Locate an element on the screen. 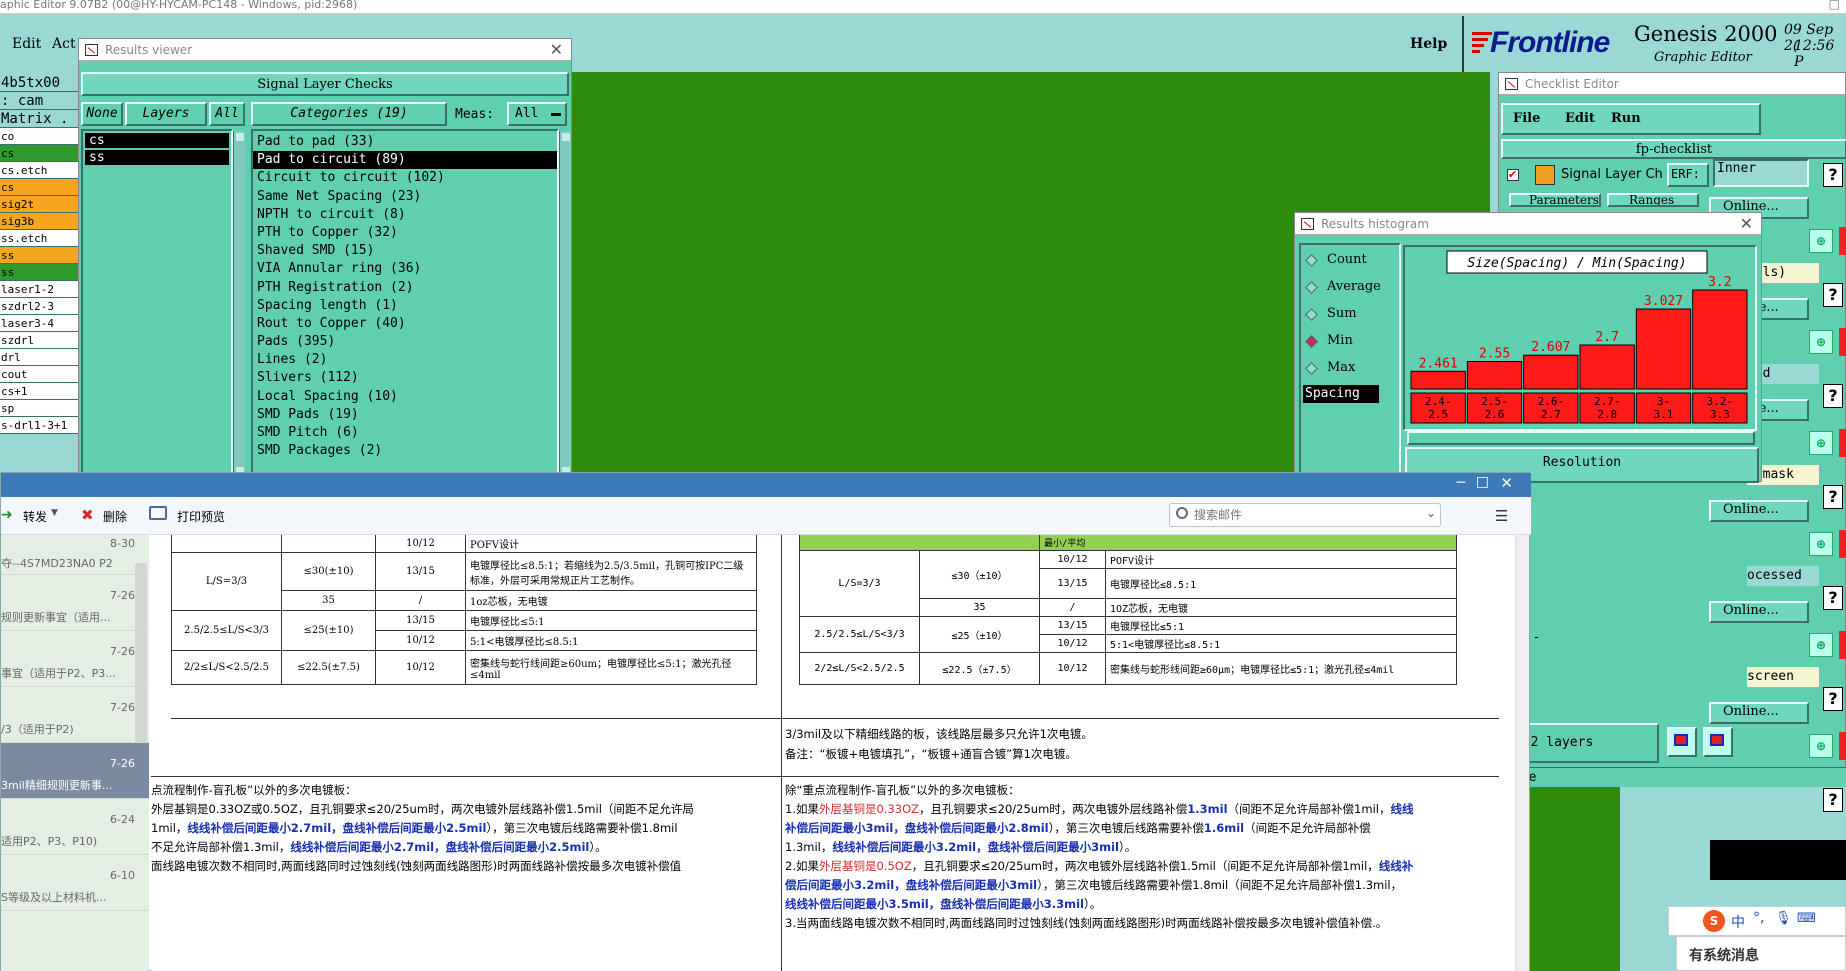 This screenshot has height=971, width=1846. mail-list-scrollbar is located at coordinates (141, 653).